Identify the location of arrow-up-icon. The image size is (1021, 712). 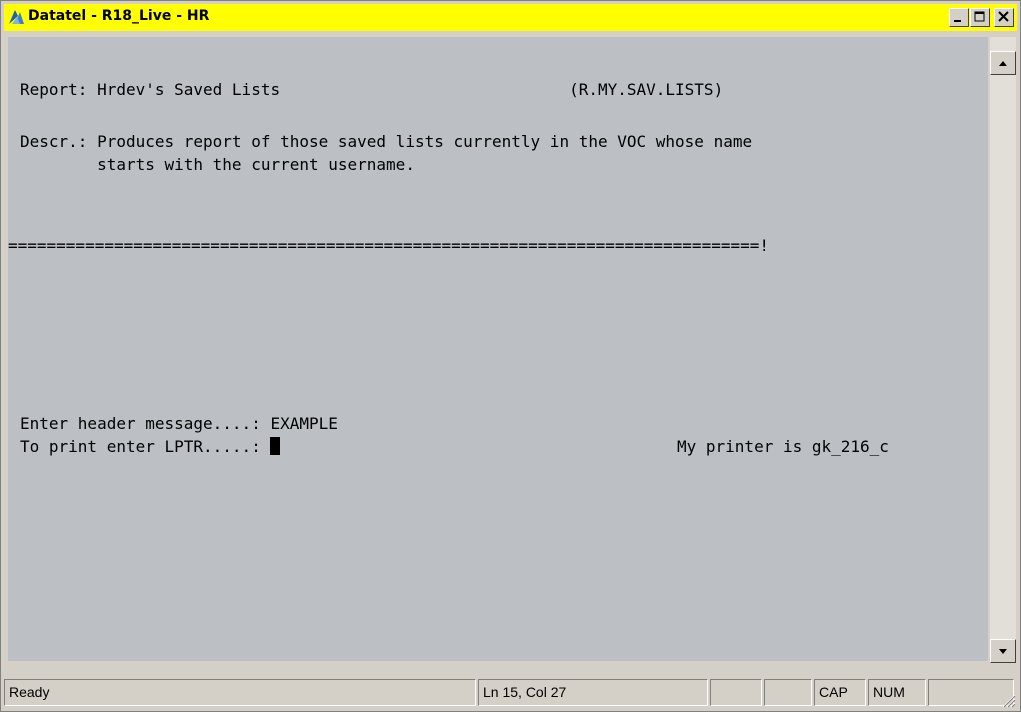
(1003, 63).